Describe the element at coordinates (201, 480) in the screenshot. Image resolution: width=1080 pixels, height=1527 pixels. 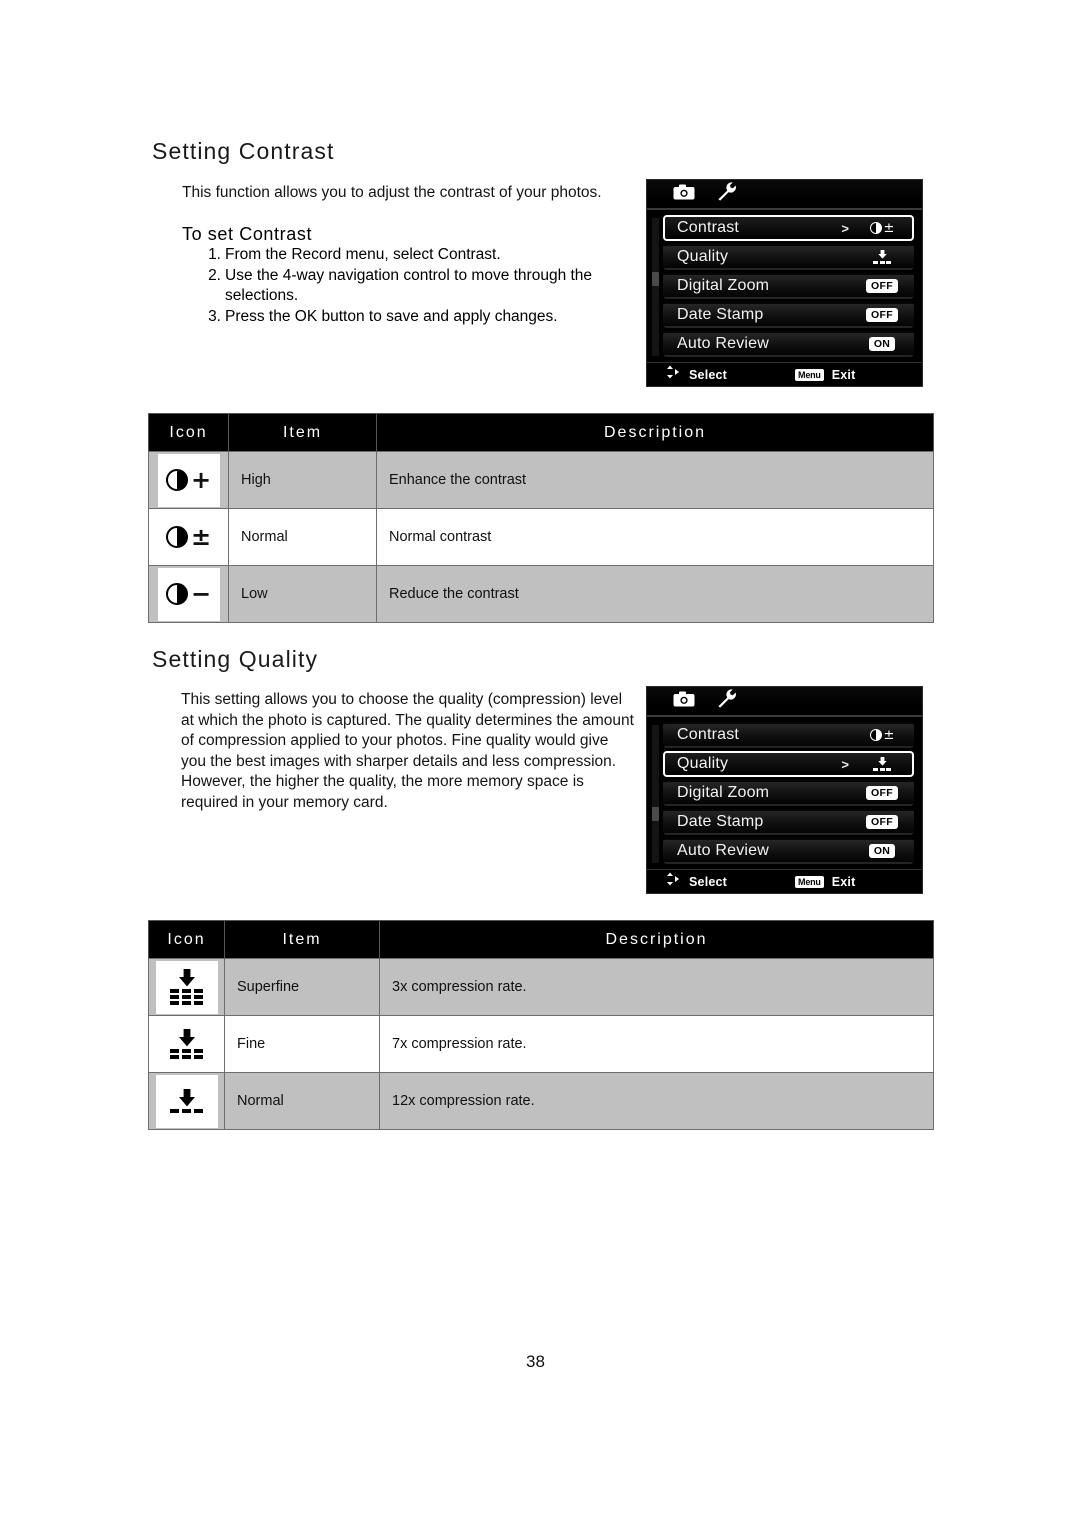
I see `sign-glyph: +` at that location.